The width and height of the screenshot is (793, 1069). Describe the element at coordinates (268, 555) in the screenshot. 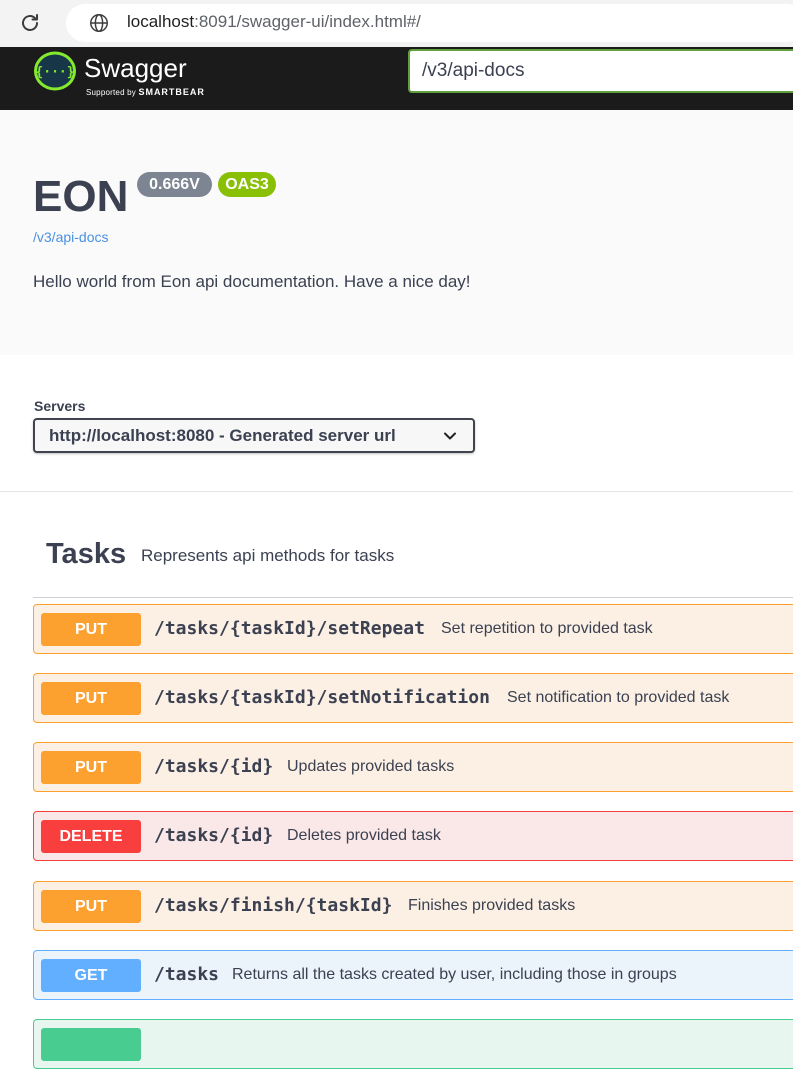

I see `tag-description: Represents api methods for tasks` at that location.